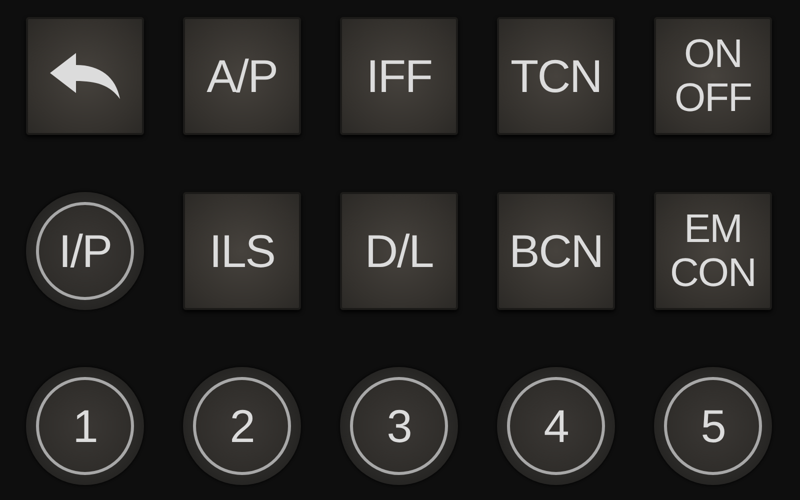 This screenshot has width=800, height=500. I want to click on round-button: 2, so click(242, 426).